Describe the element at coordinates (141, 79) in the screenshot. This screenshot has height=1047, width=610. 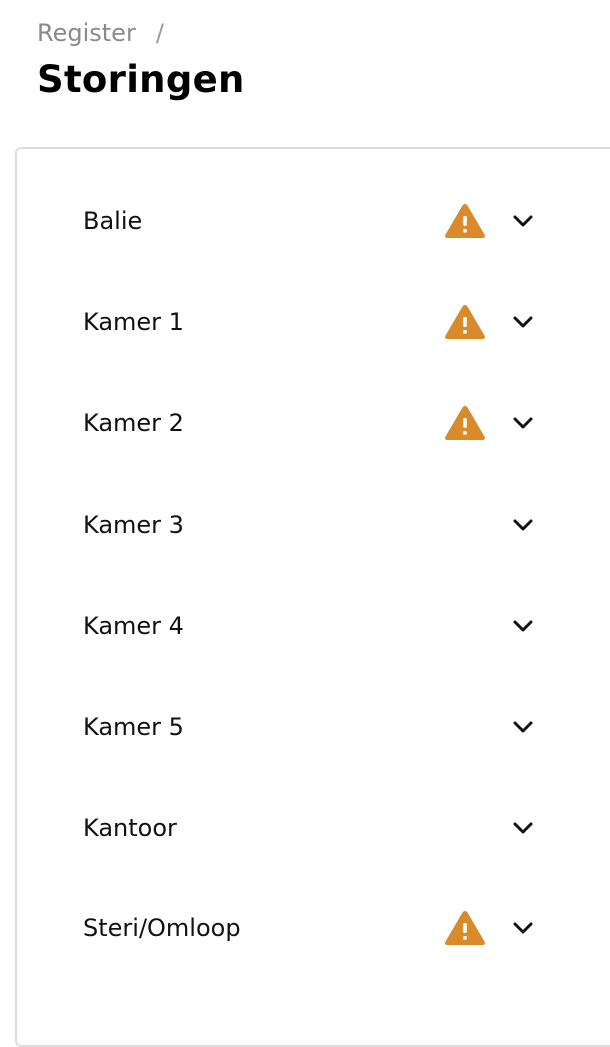
I see `page-title: Storingen` at that location.